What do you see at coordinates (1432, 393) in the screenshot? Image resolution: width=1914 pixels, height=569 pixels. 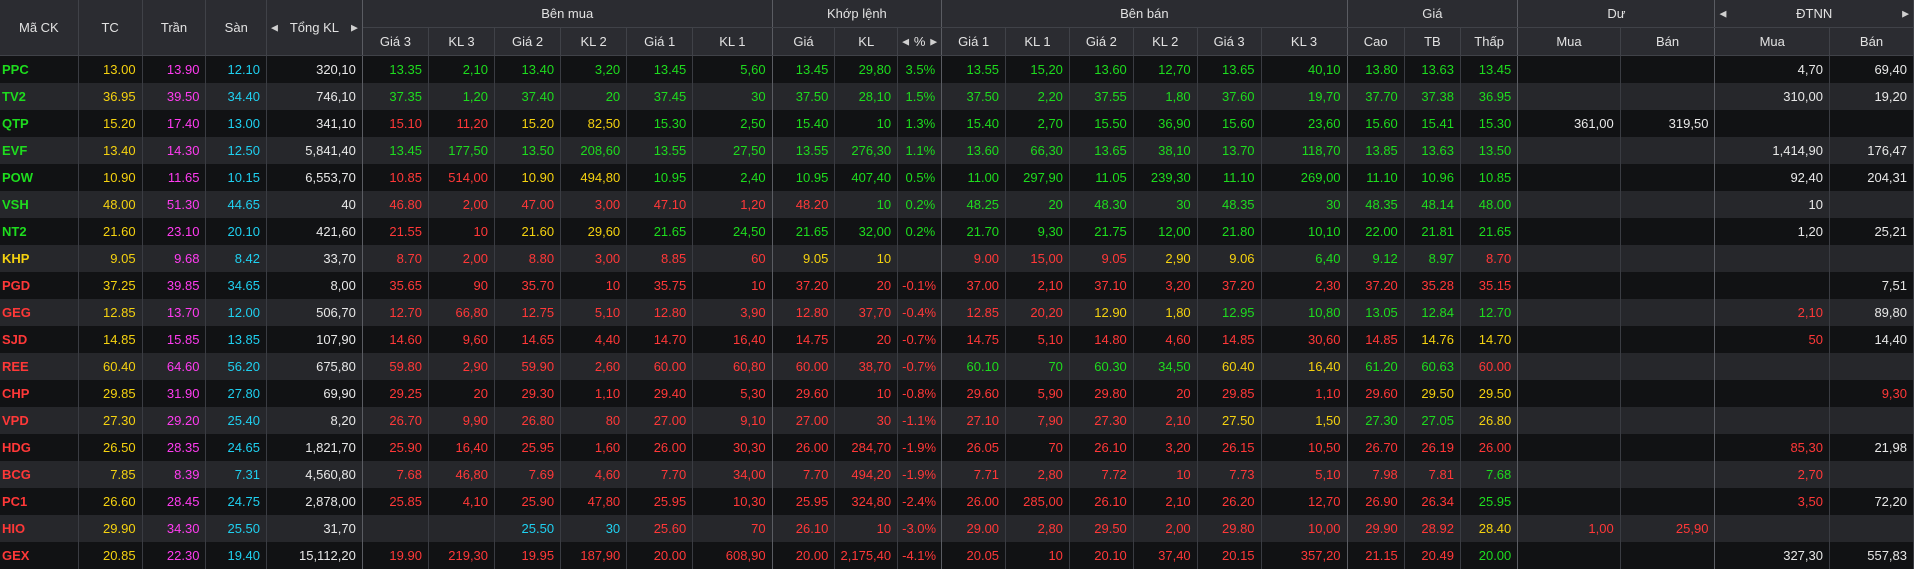 I see `avg-cell: 29.50` at bounding box center [1432, 393].